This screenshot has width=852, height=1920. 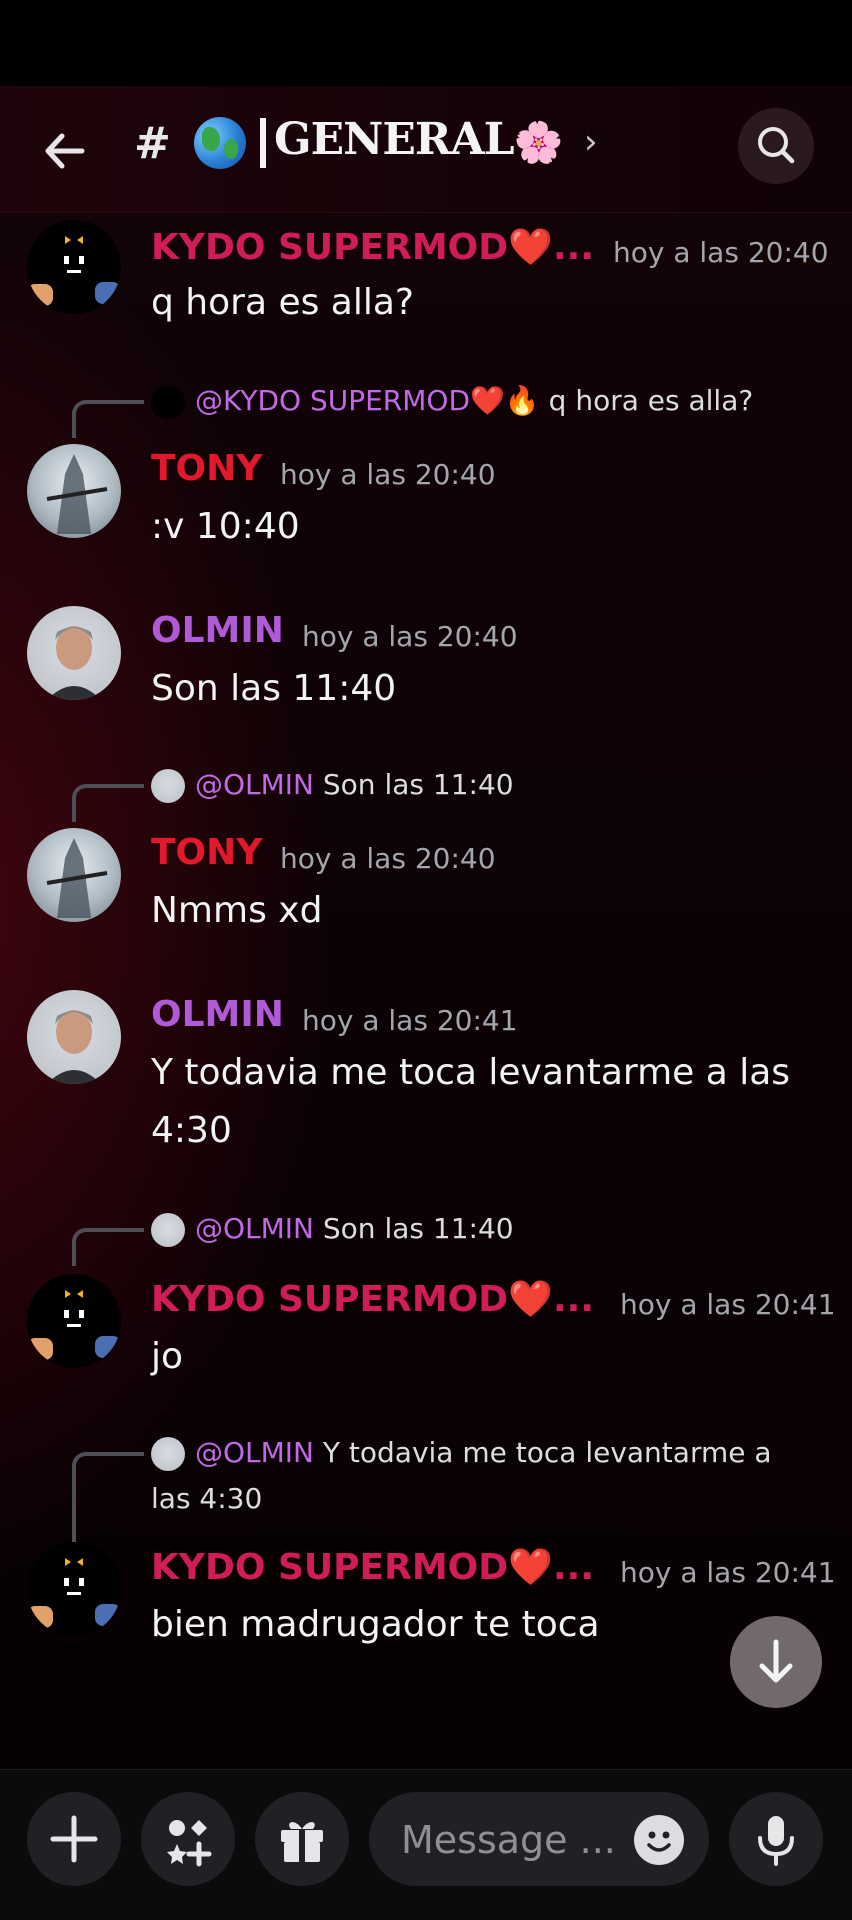 I want to click on channel-title: GENERAL🌸, so click(x=379, y=141).